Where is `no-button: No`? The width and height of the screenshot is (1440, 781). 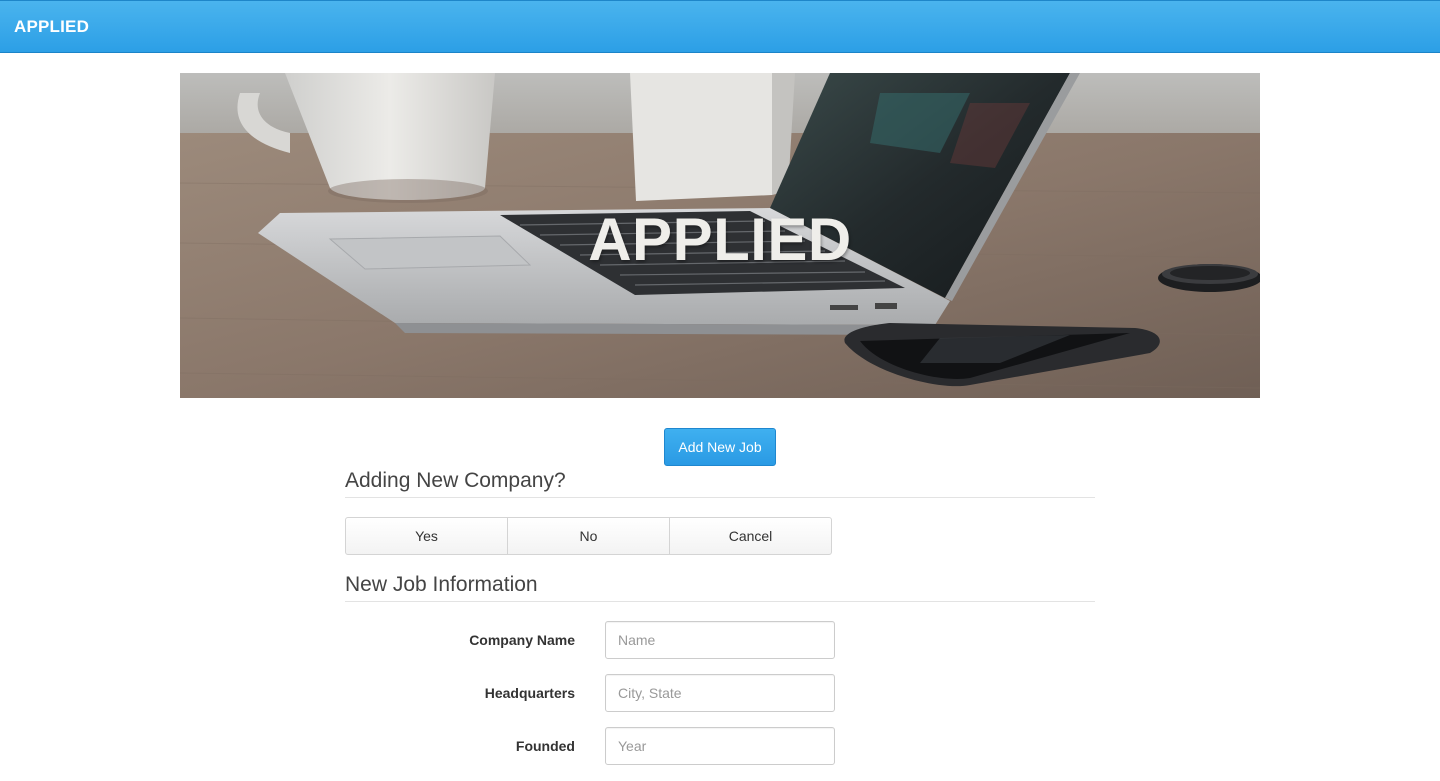
no-button: No is located at coordinates (588, 536).